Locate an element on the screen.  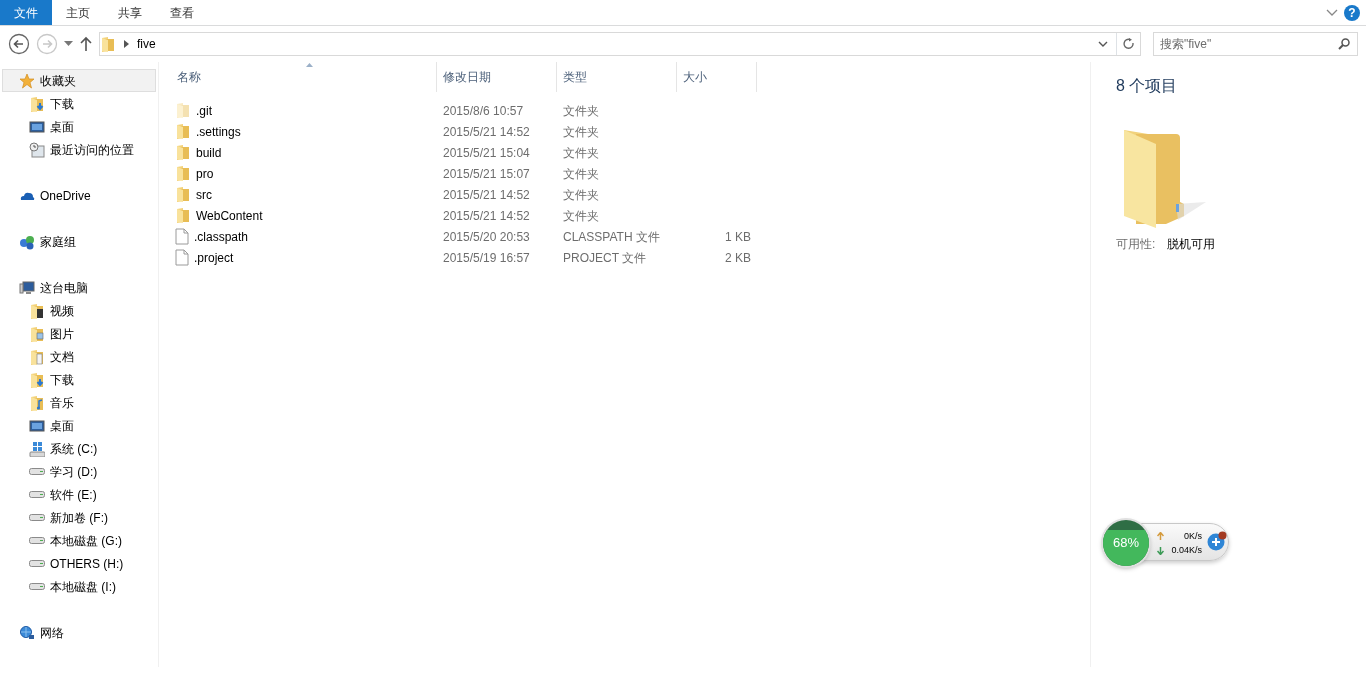
modified-date: 2015/8/6 10:57 is located at coordinates (483, 110).